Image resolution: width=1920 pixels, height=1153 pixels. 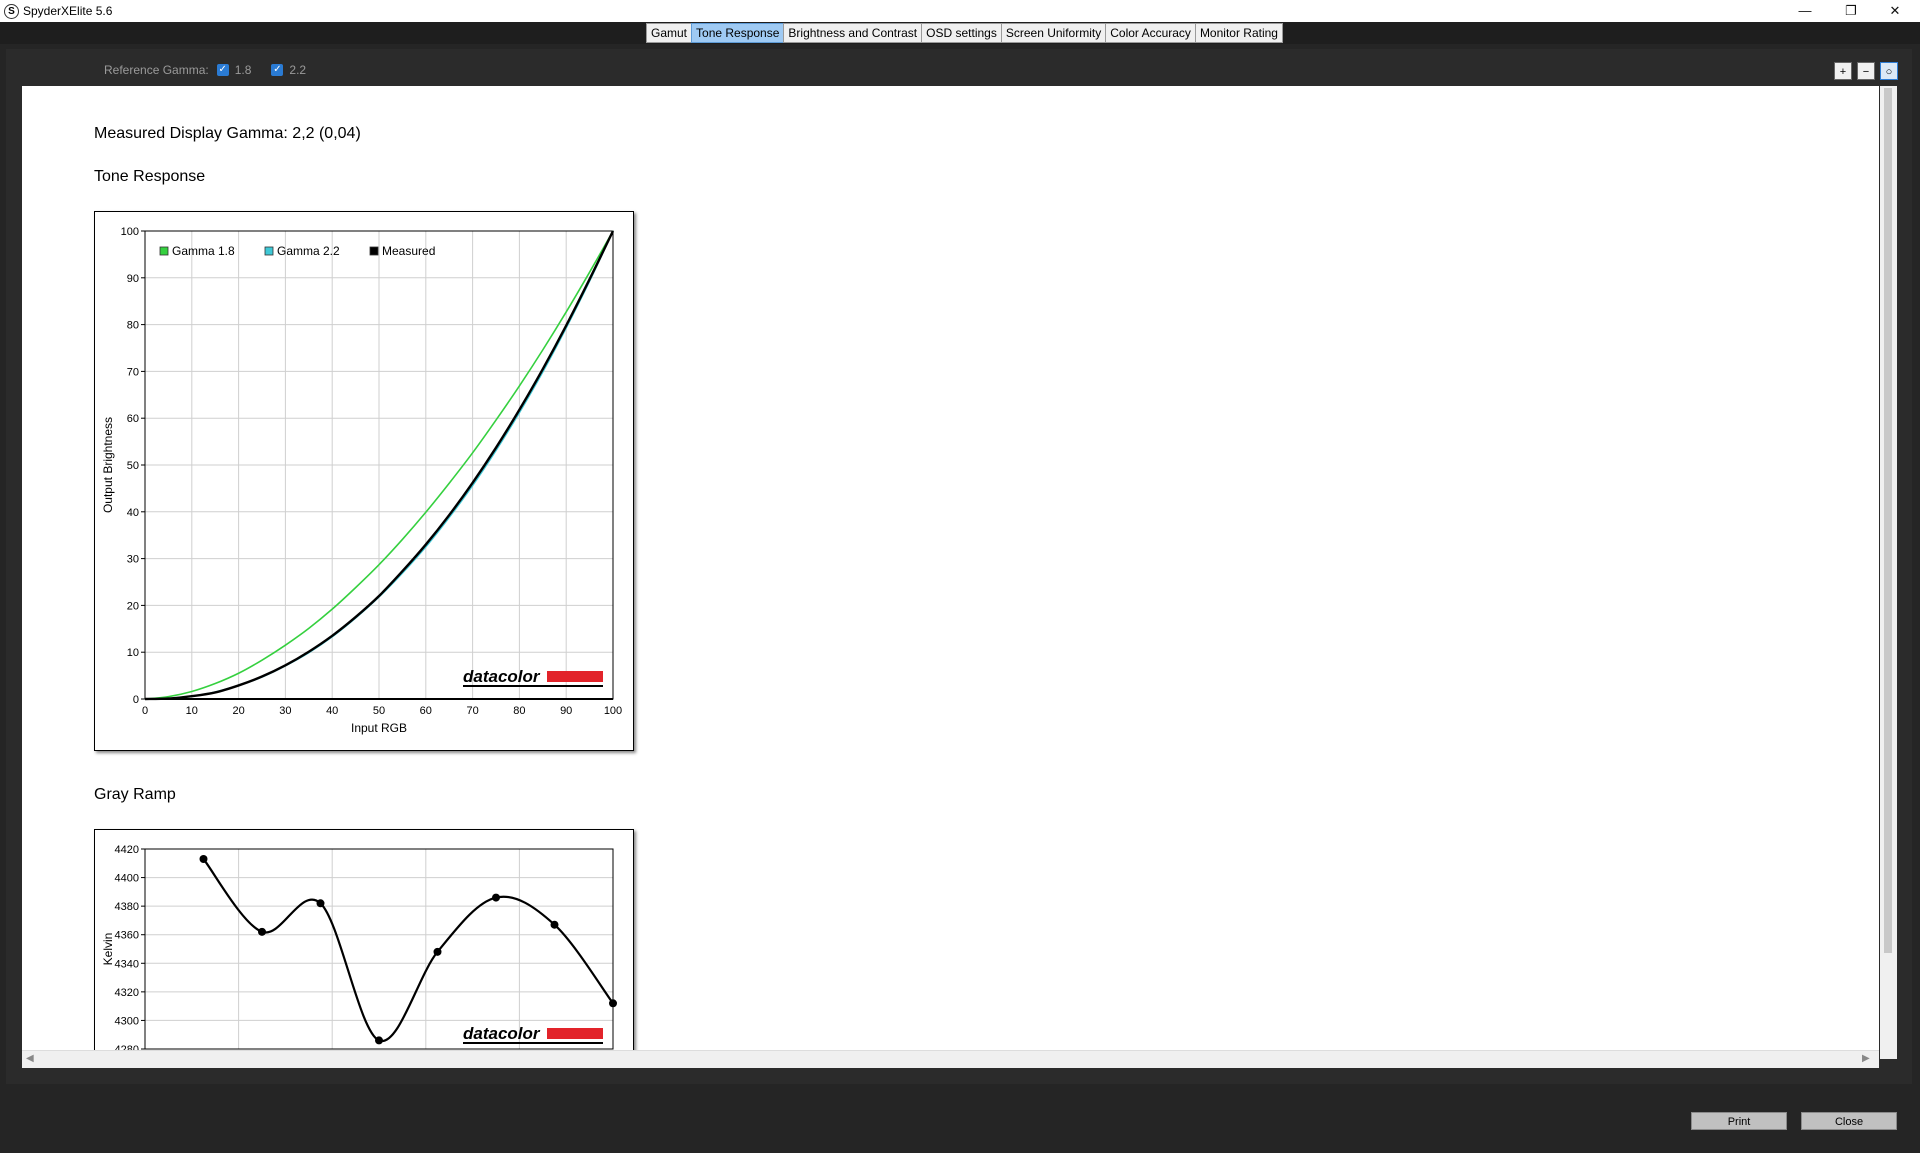 What do you see at coordinates (960, 11) in the screenshot?
I see `title-bar: S SpyderXElite 5.6 — ❐ ✕` at bounding box center [960, 11].